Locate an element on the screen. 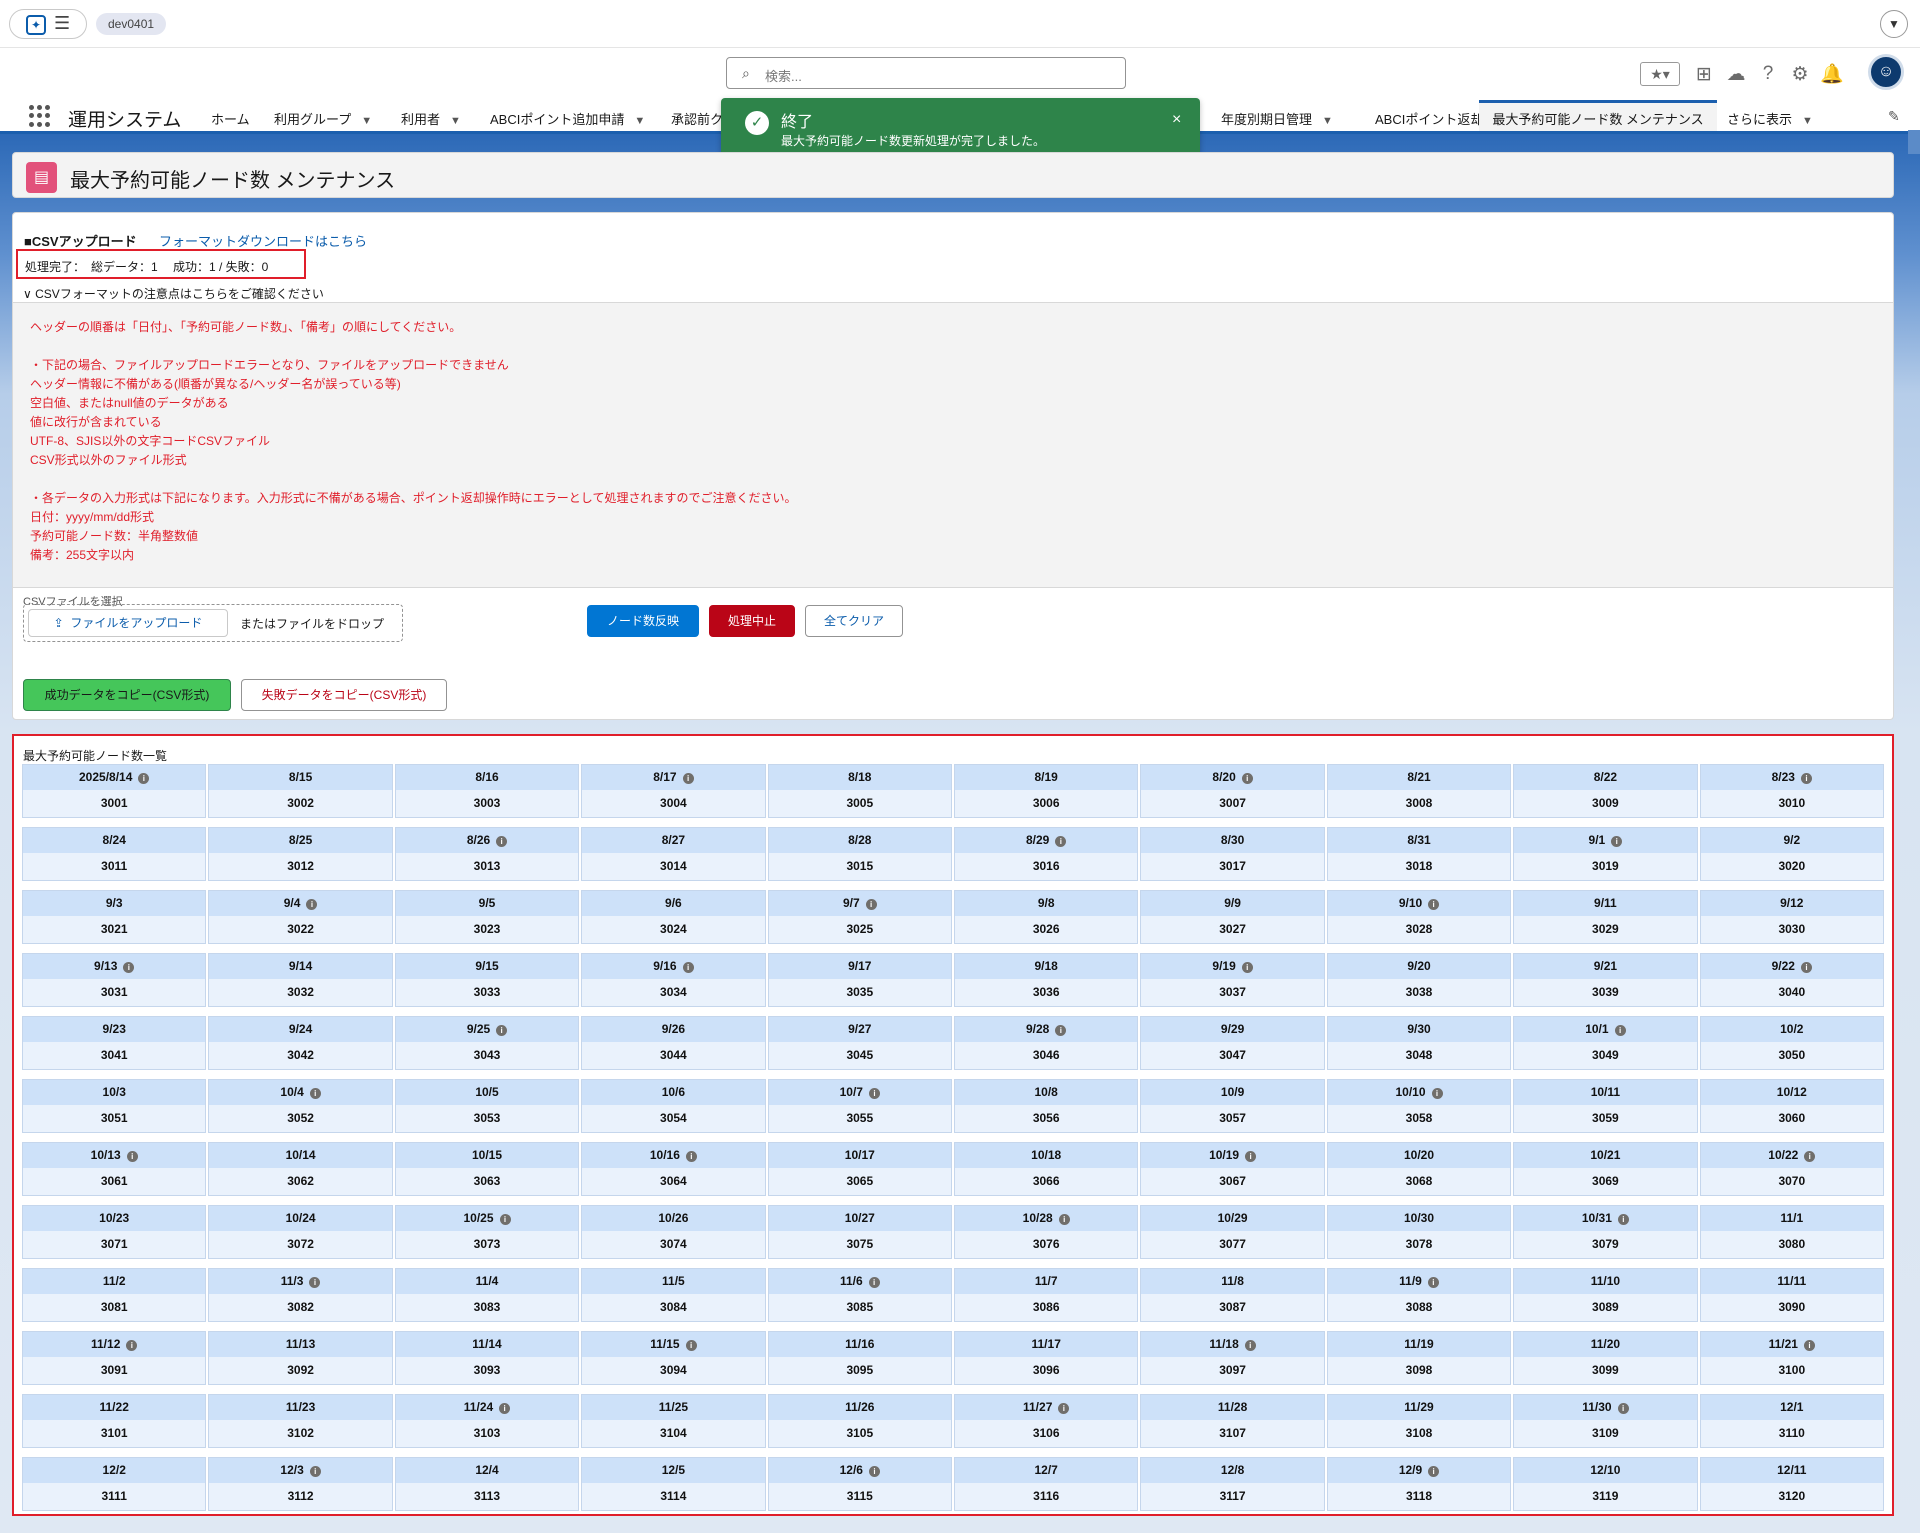  node-value: 3025 is located at coordinates (859, 929).